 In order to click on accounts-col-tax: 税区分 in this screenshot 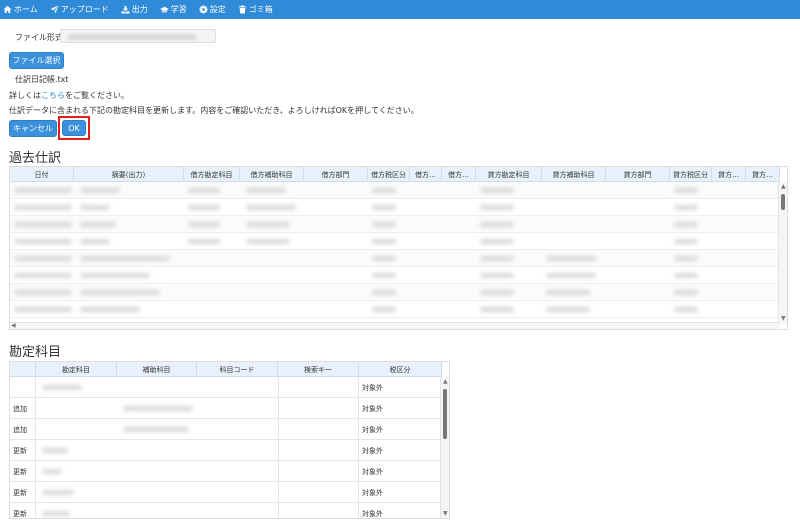, I will do `click(400, 369)`.